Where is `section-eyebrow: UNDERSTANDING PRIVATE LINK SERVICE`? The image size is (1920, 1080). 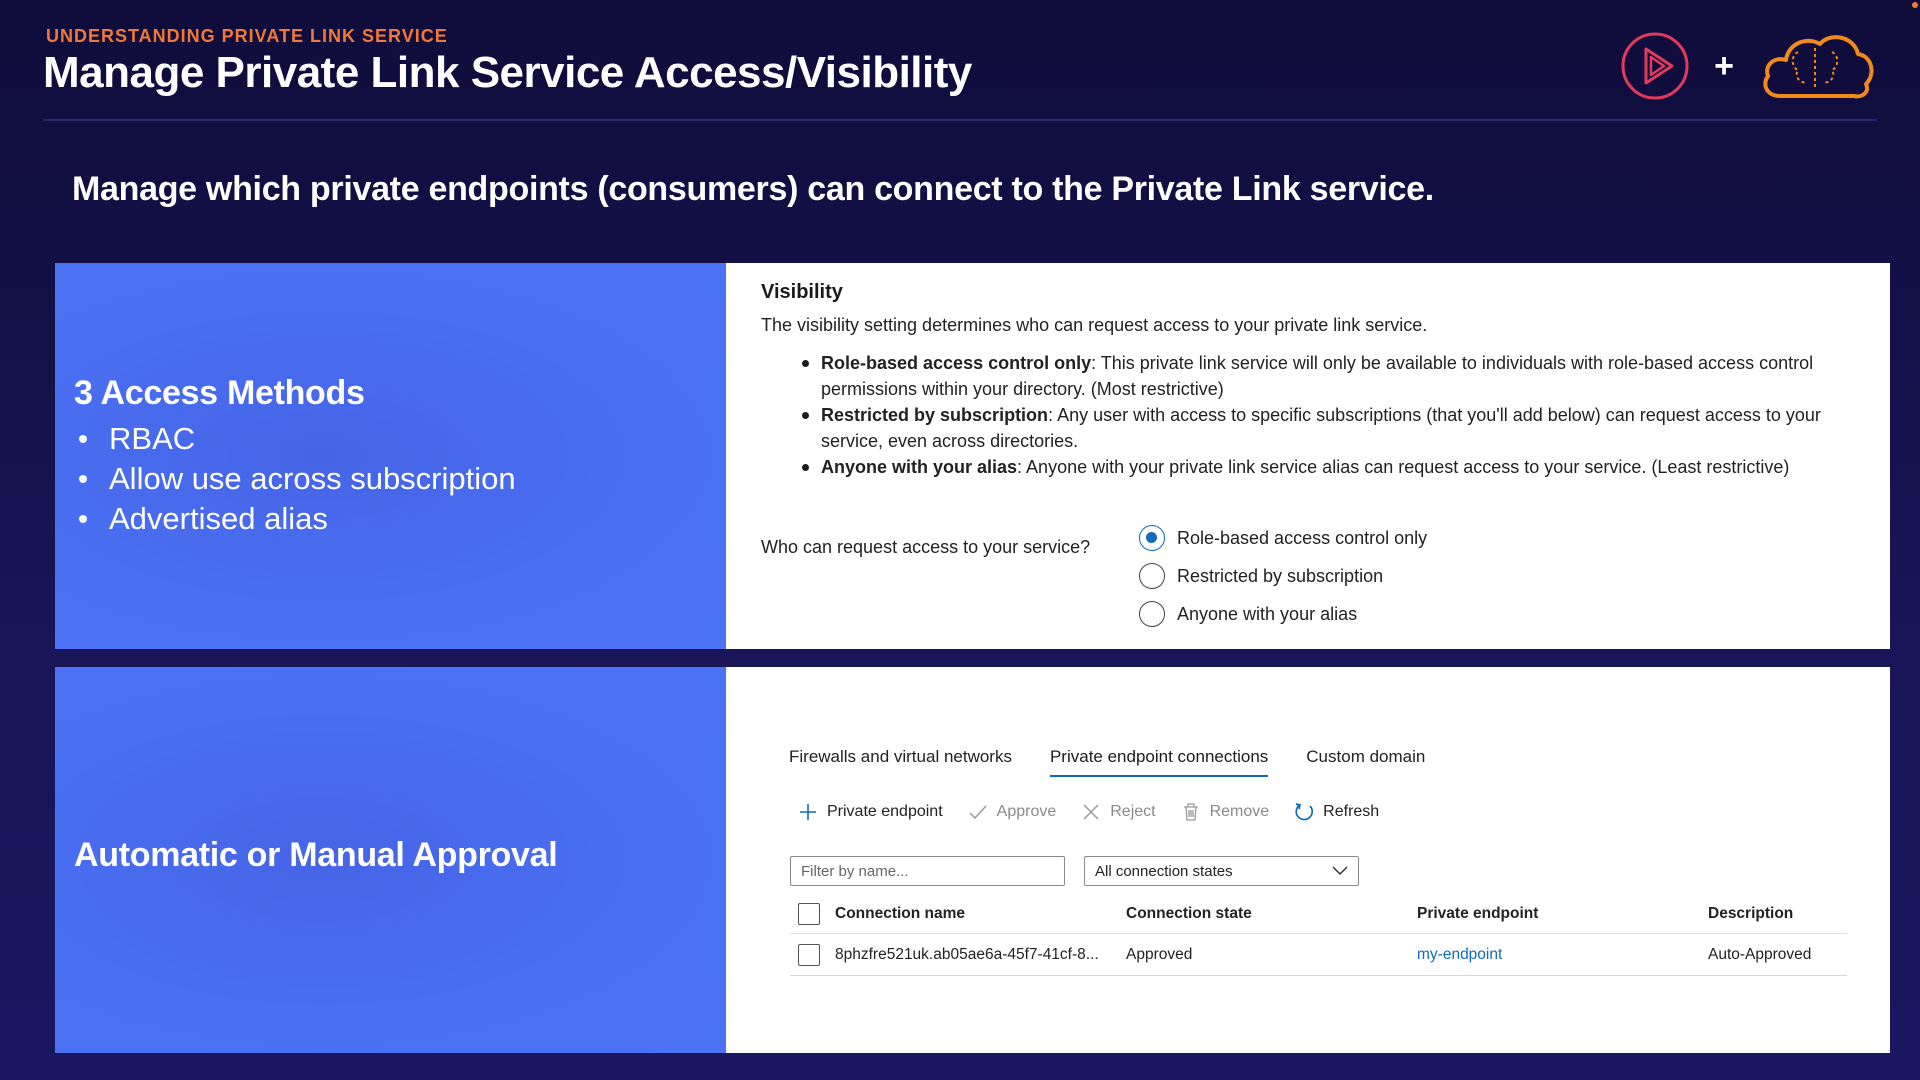
section-eyebrow: UNDERSTANDING PRIVATE LINK SERVICE is located at coordinates (247, 36).